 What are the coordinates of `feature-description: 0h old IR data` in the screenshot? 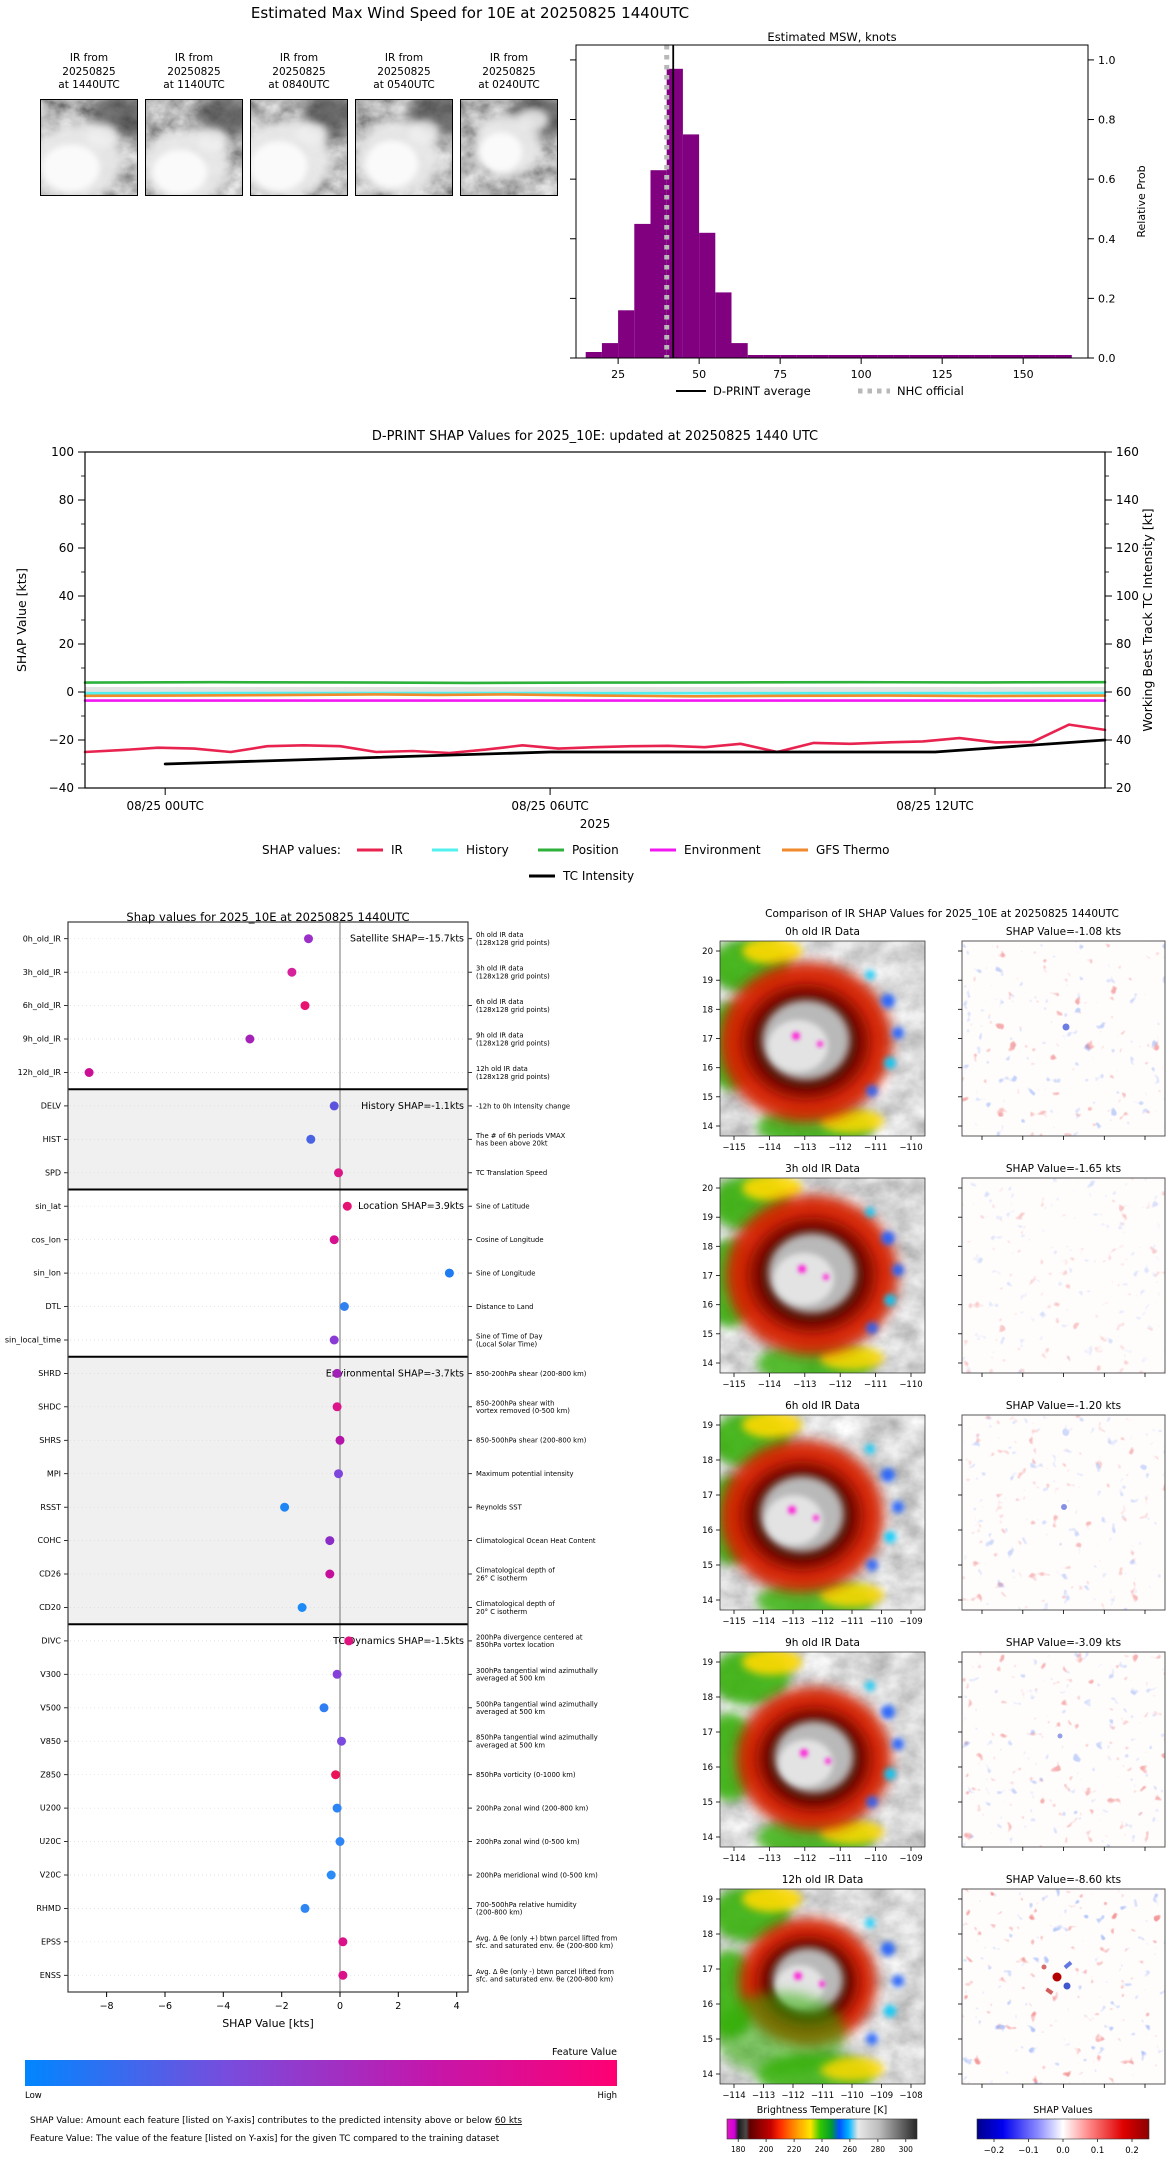 It's located at (500, 935).